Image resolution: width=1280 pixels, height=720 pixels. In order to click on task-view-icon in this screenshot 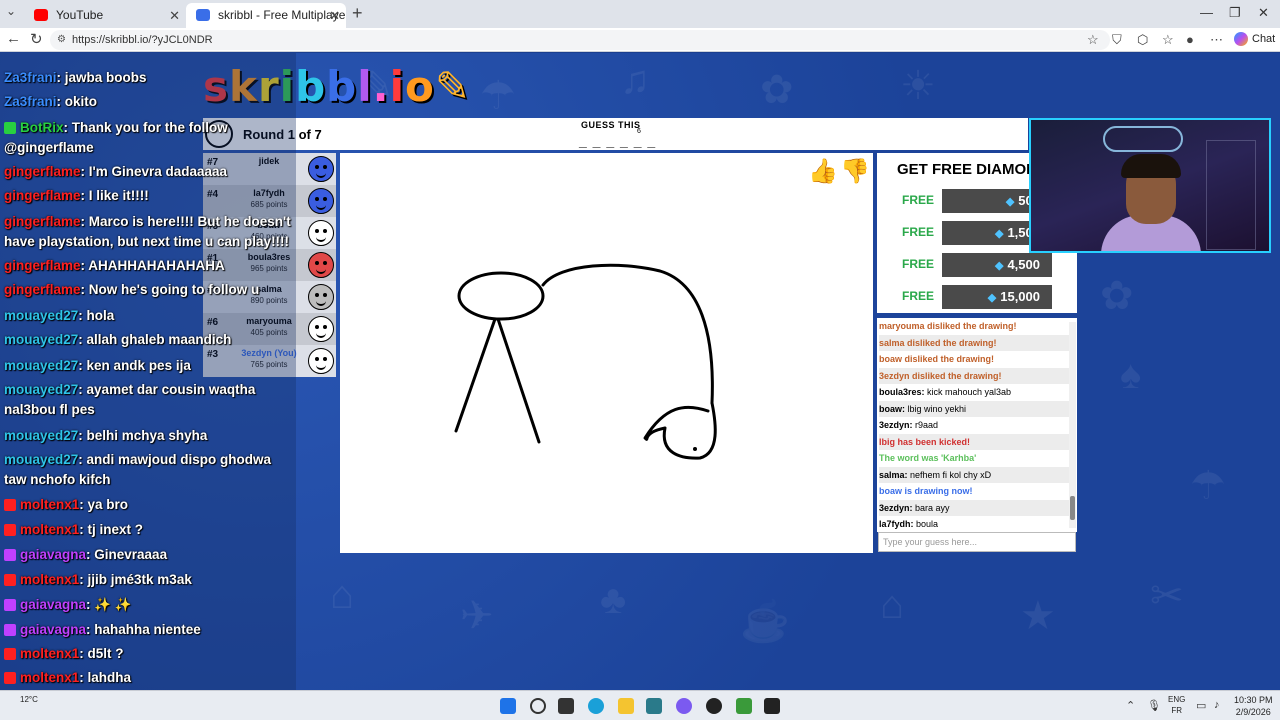, I will do `click(566, 706)`.